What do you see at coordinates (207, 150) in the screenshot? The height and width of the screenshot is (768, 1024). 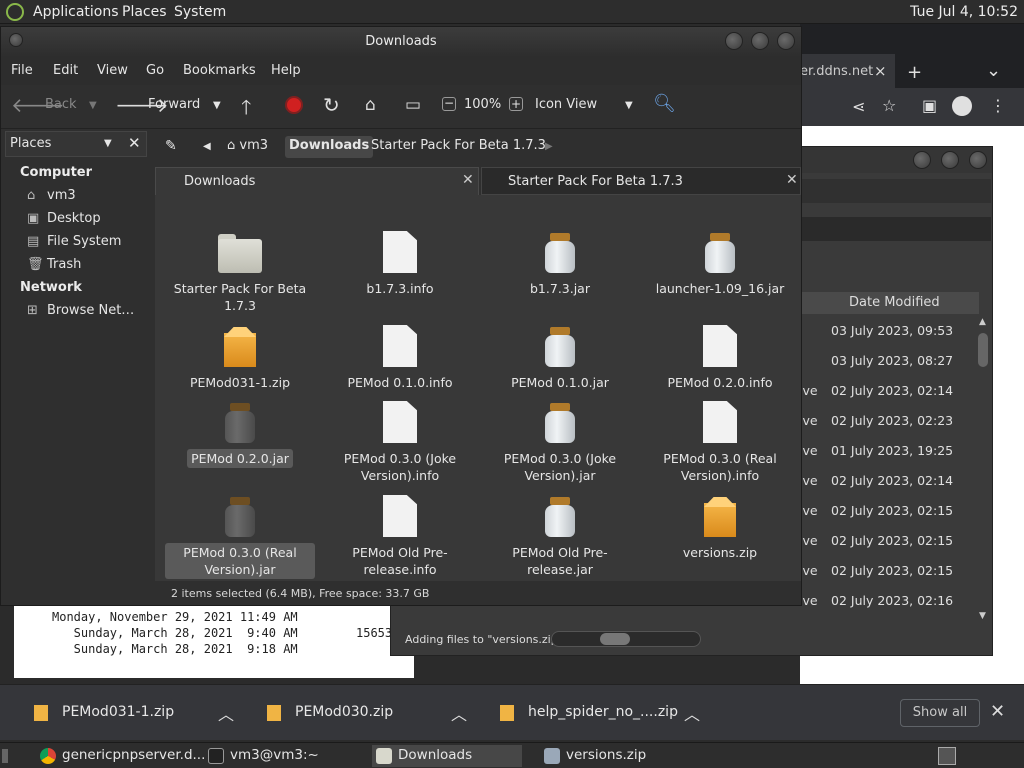 I see `breadcrumb-left-icon: ◀` at bounding box center [207, 150].